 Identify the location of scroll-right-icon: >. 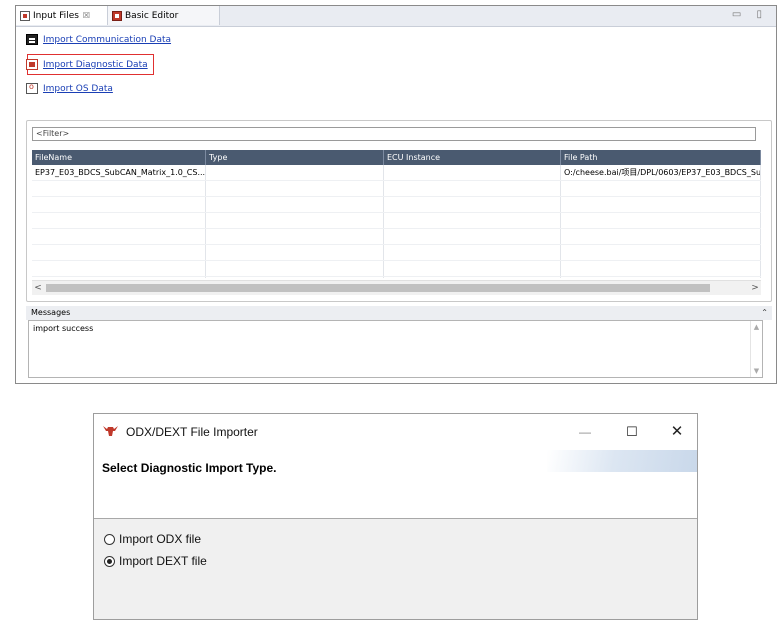
(755, 288).